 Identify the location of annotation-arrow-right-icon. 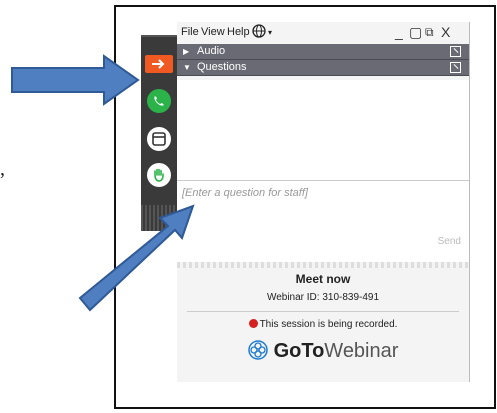
(75, 80).